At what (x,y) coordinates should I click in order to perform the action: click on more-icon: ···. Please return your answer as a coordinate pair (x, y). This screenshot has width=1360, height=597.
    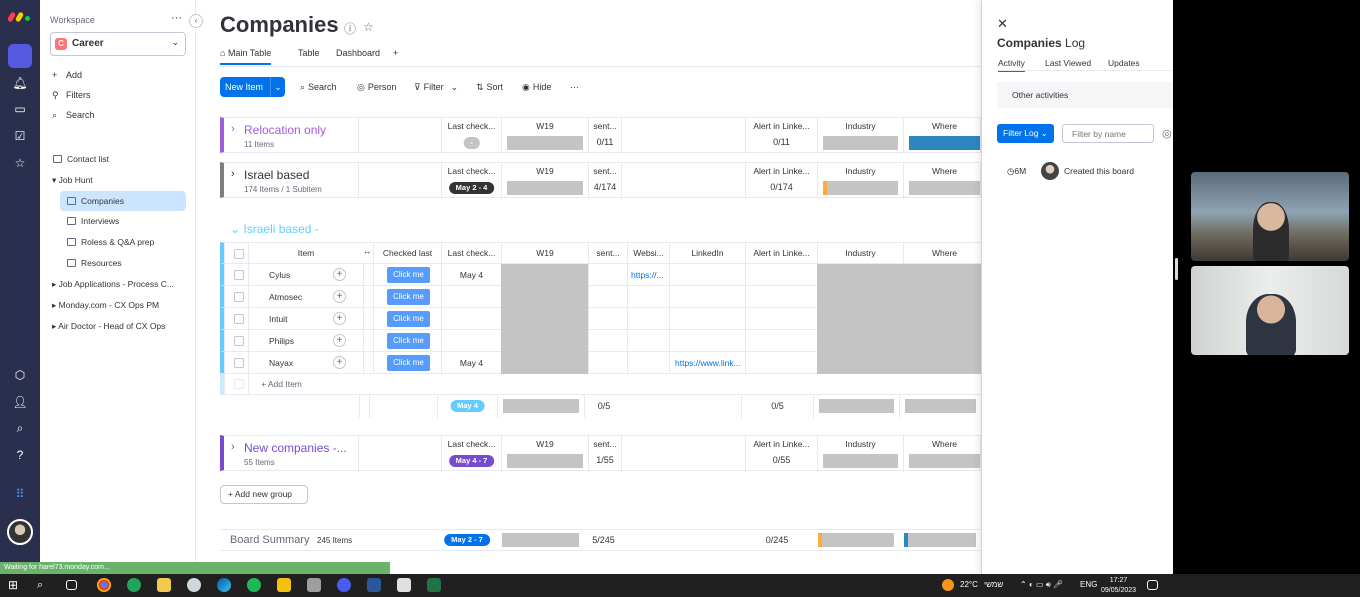
    Looking at the image, I should click on (176, 18).